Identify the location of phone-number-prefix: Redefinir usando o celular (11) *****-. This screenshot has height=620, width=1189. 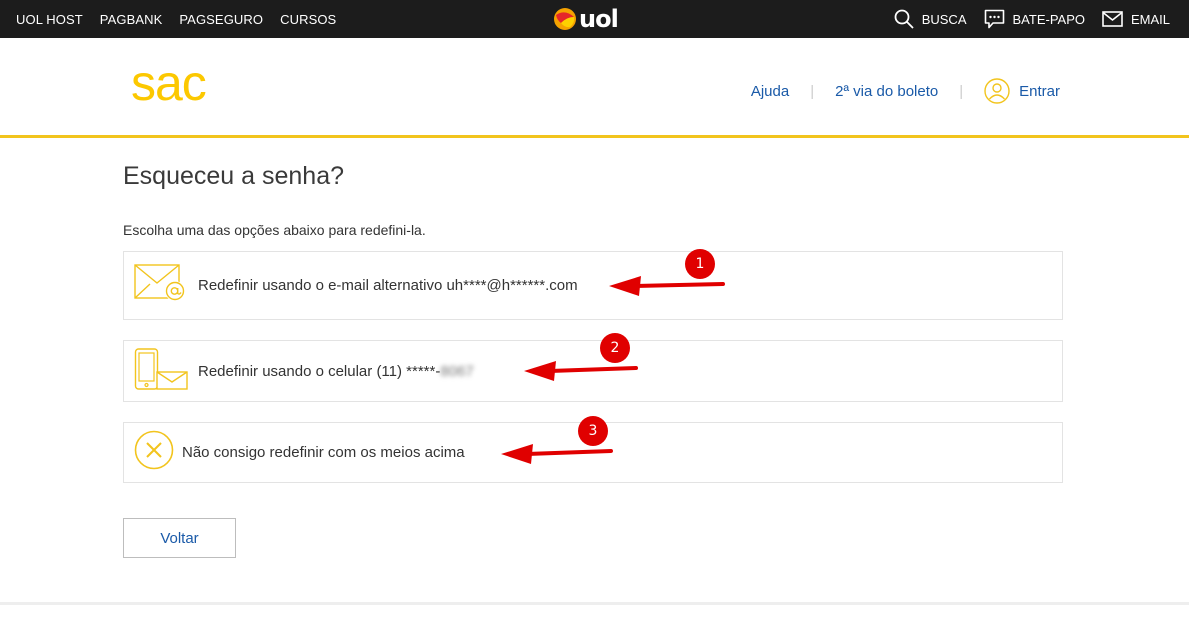
(319, 371).